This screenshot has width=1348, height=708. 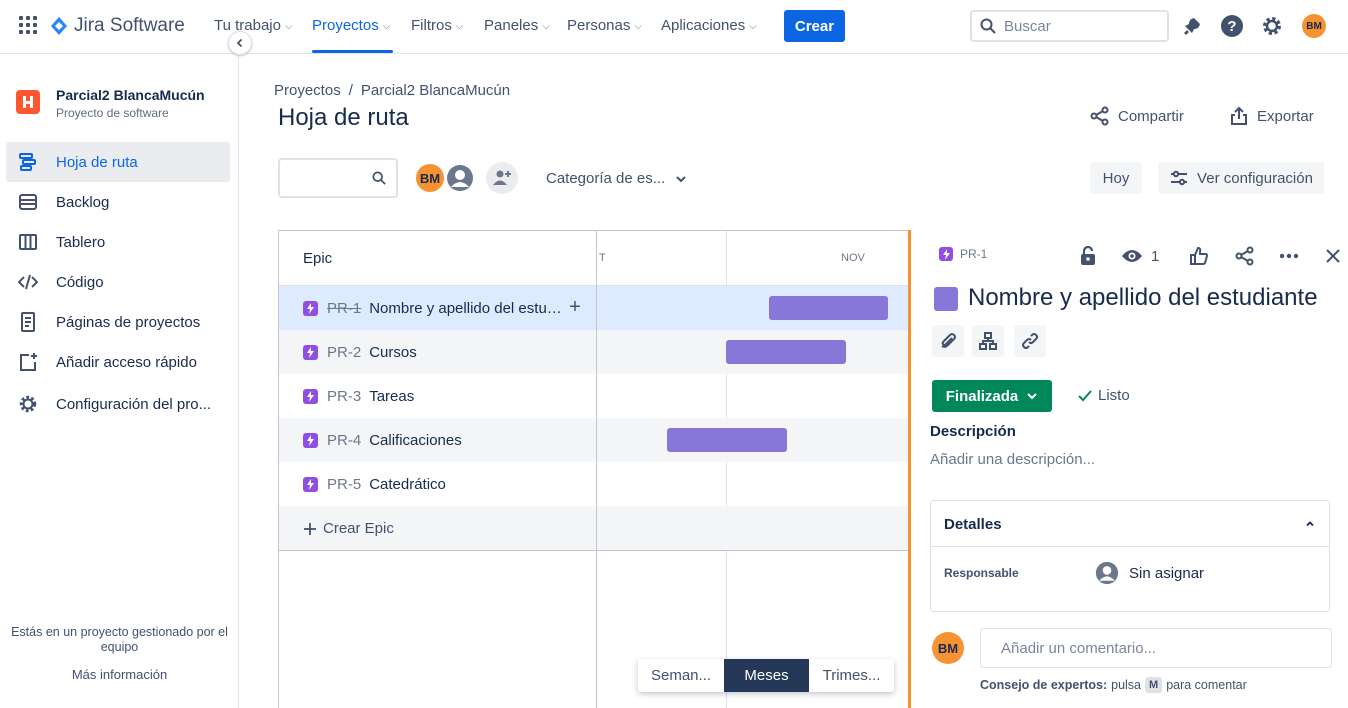 What do you see at coordinates (28, 404) in the screenshot?
I see `gear-icon` at bounding box center [28, 404].